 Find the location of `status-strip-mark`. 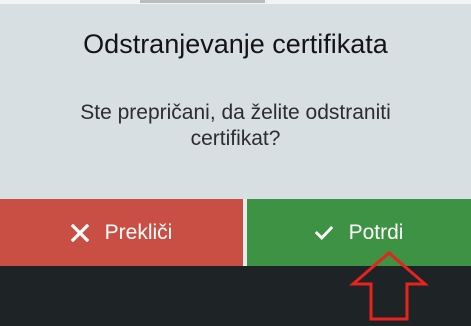

status-strip-mark is located at coordinates (202, 1).